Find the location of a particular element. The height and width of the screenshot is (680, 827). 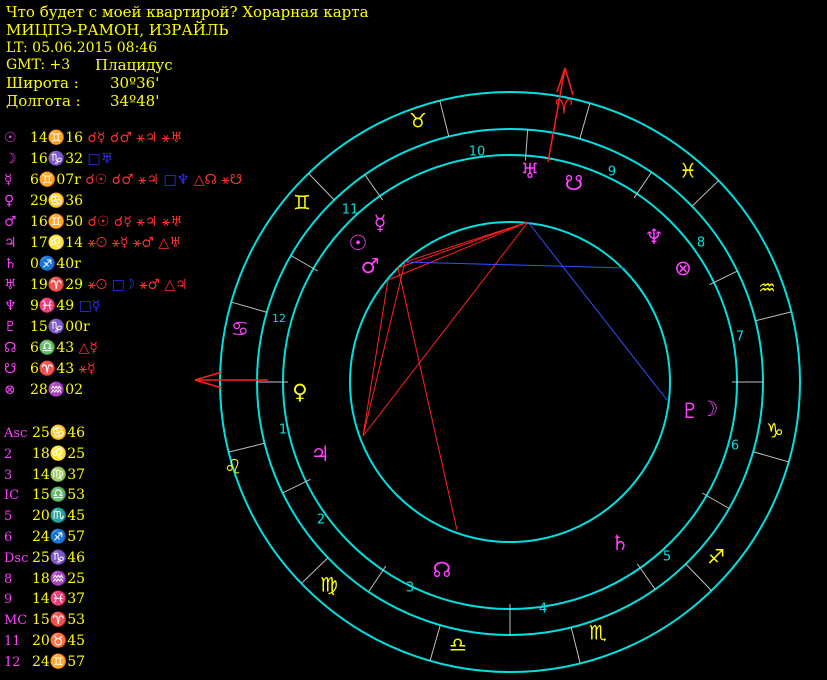

house-number: 1 is located at coordinates (283, 430).